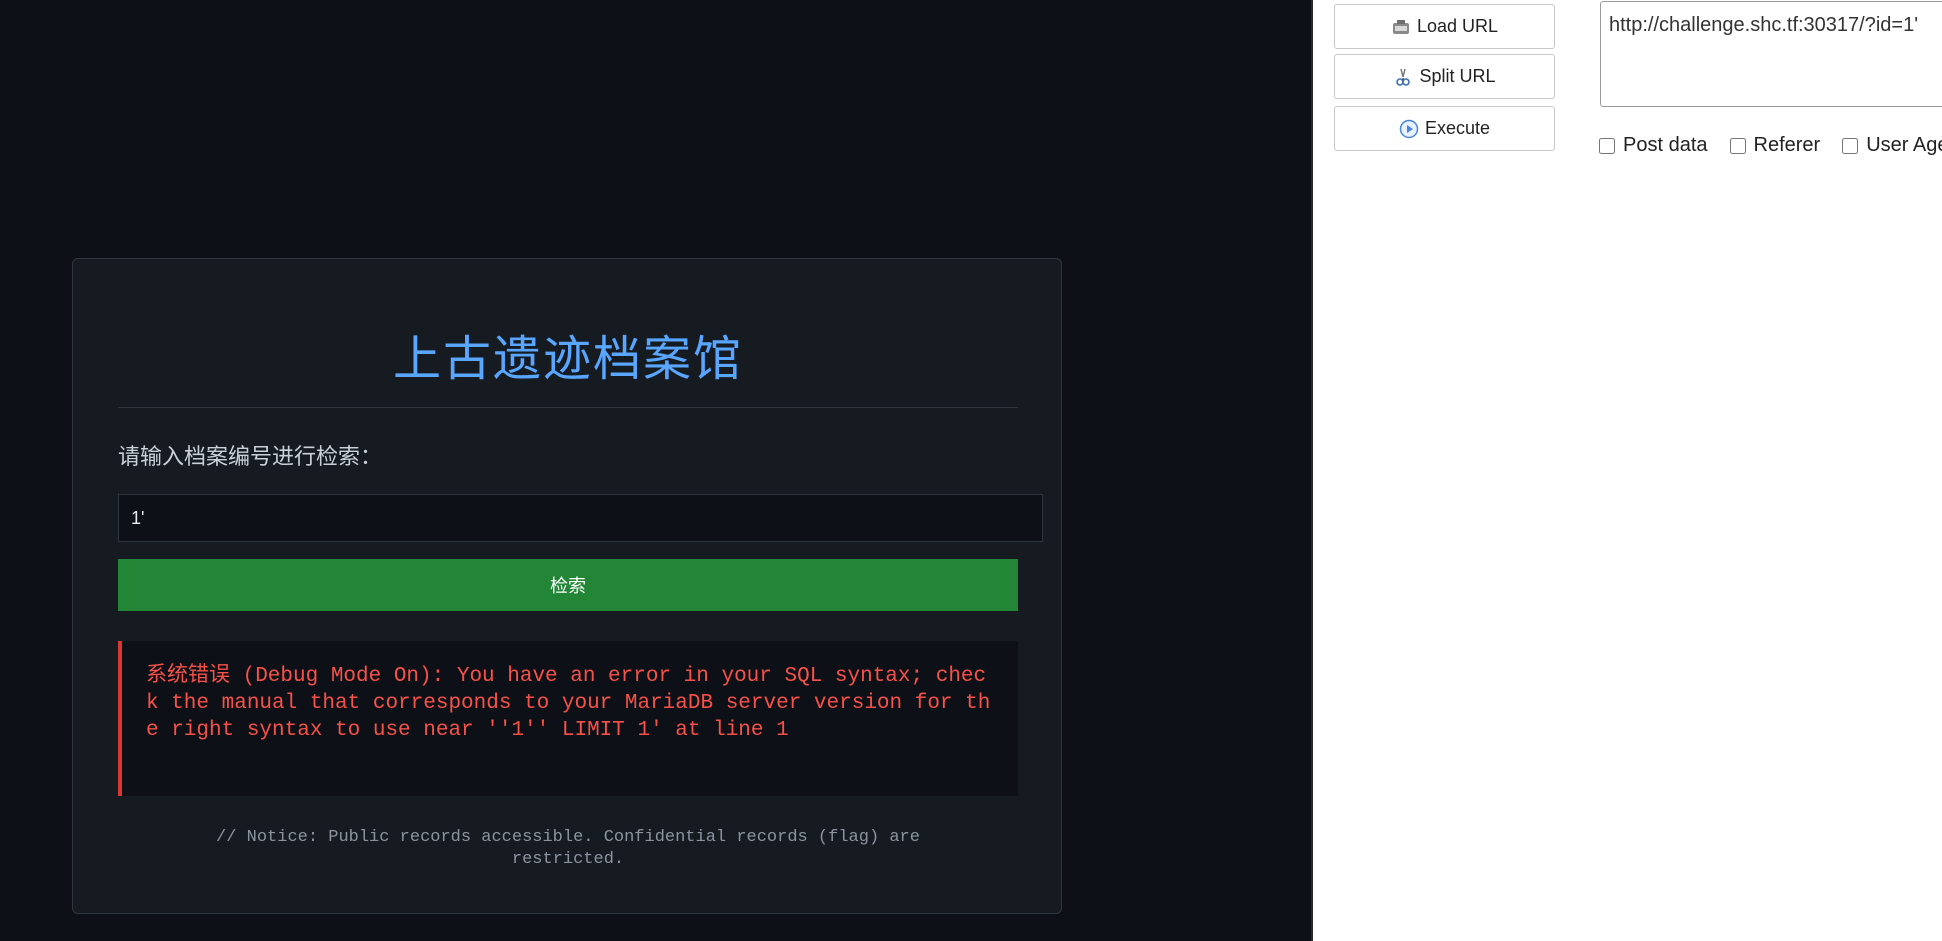  I want to click on referer-option: Referer, so click(1775, 145).